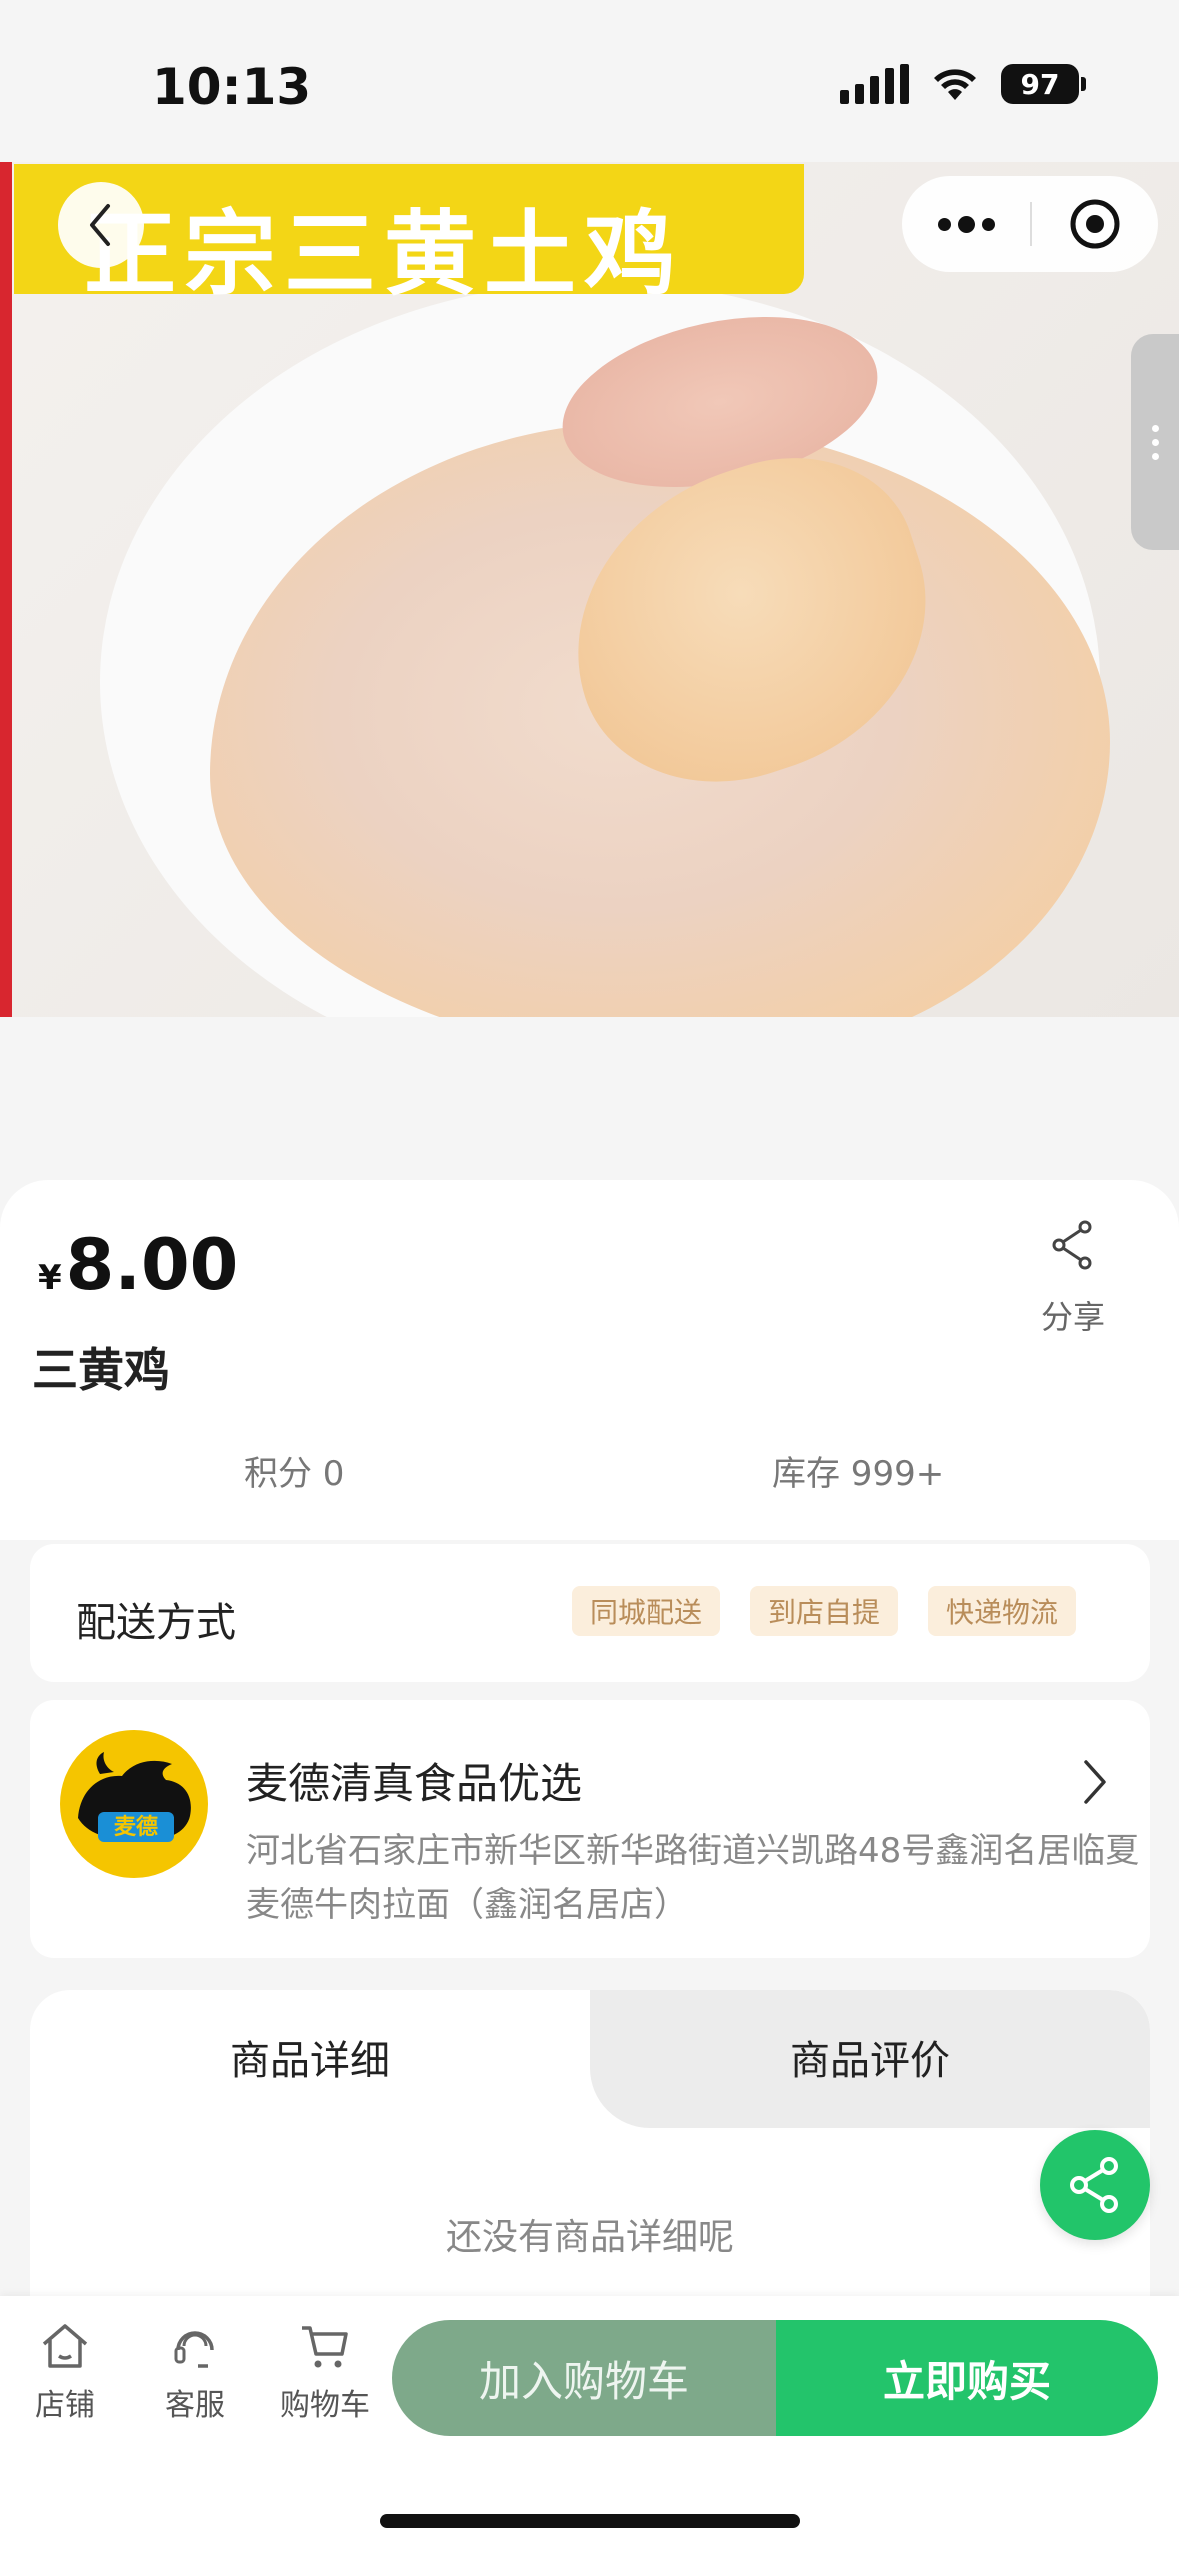 This screenshot has width=1179, height=2556. I want to click on close-target-button, so click(1095, 224).